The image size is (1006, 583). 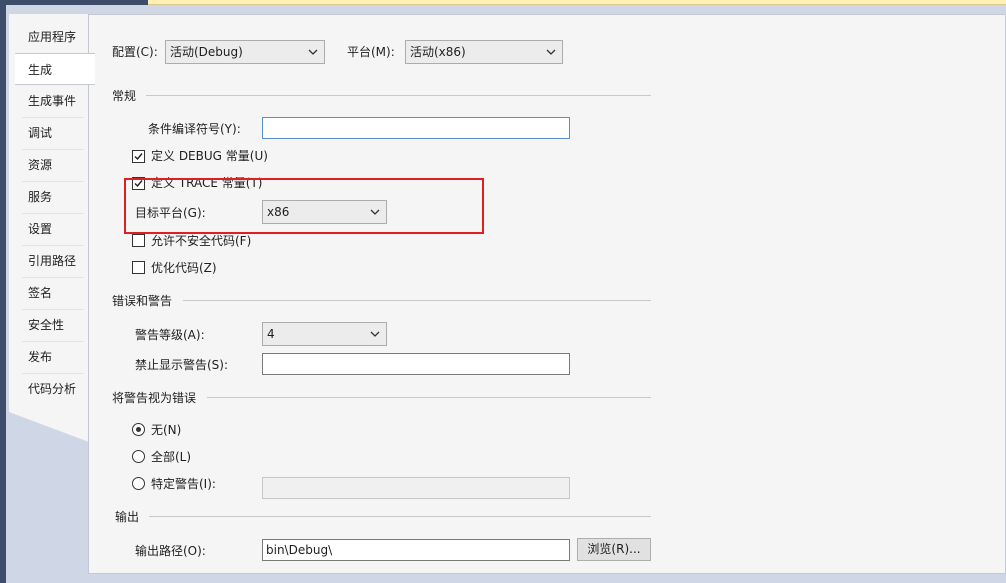 What do you see at coordinates (416, 550) in the screenshot?
I see `output-path-input: bin\Debug\` at bounding box center [416, 550].